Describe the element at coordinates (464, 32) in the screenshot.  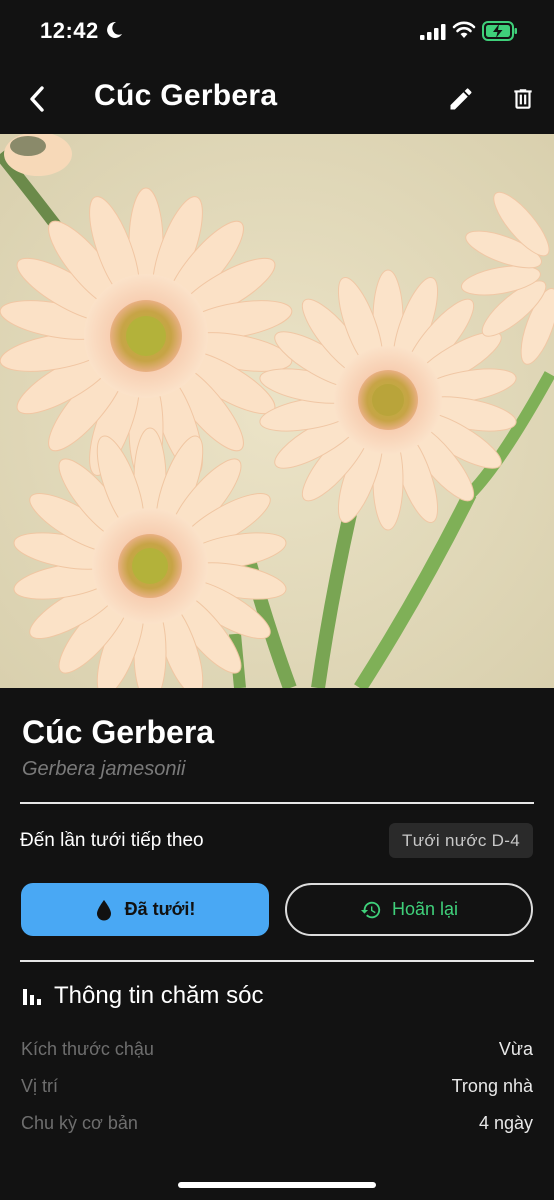
I see `wifi-icon` at that location.